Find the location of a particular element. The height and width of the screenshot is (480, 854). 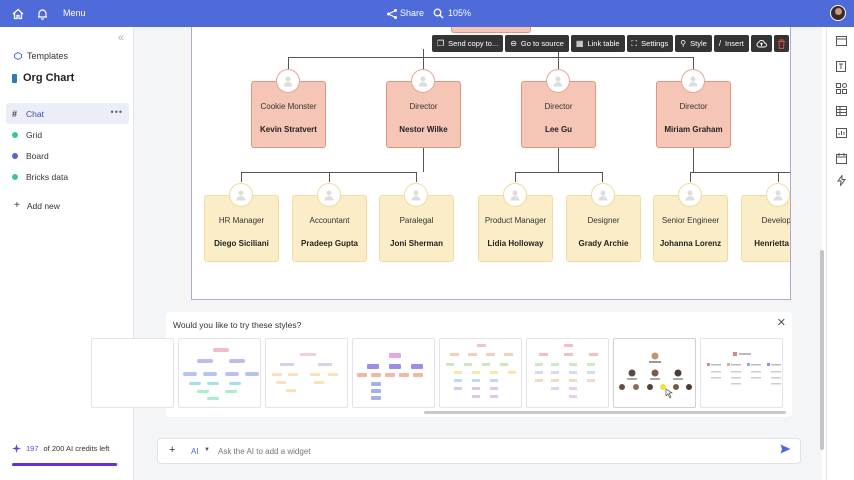

card-person-name: Joni Sherman is located at coordinates (416, 243).